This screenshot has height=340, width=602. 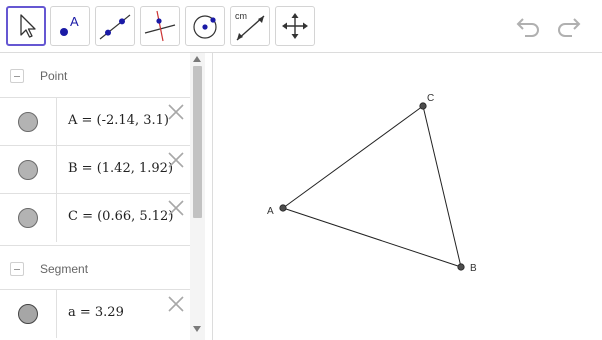 What do you see at coordinates (120, 168) in the screenshot?
I see `object-definition: B = (1.42, 1.92)` at bounding box center [120, 168].